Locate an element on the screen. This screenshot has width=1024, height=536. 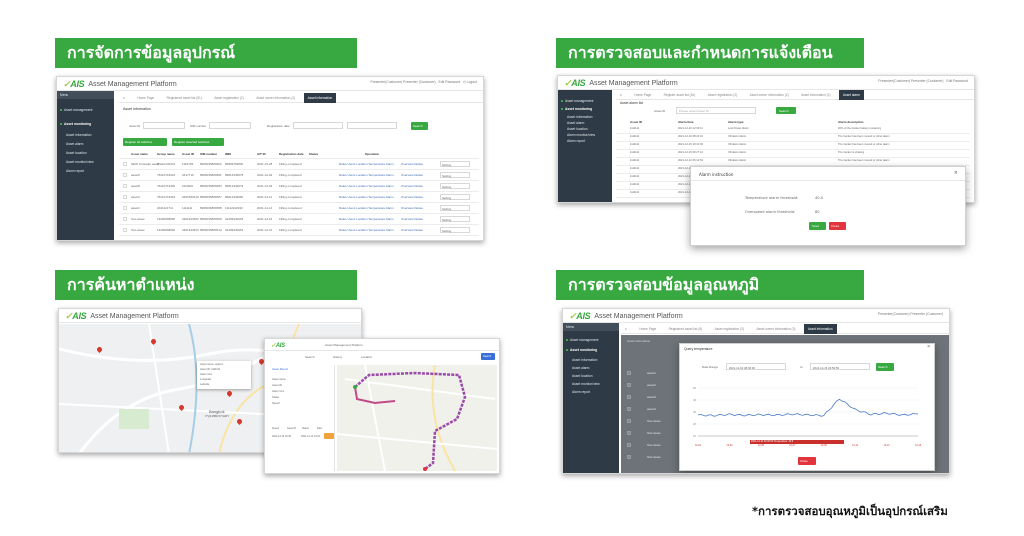
tab-asset-information: Asset information (2) is located at coordinates (815, 95).